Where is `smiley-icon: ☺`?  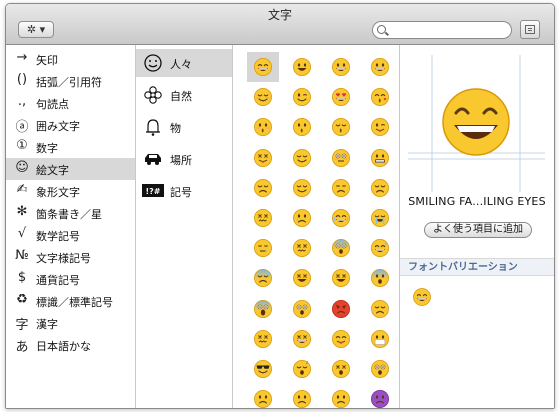
smiley-icon: ☺ is located at coordinates (22, 167).